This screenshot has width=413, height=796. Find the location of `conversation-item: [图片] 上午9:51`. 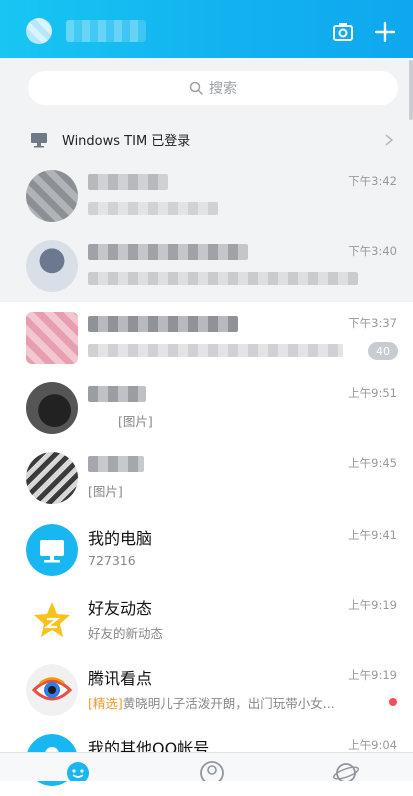

conversation-item: [图片] 上午9:51 is located at coordinates (206, 409).